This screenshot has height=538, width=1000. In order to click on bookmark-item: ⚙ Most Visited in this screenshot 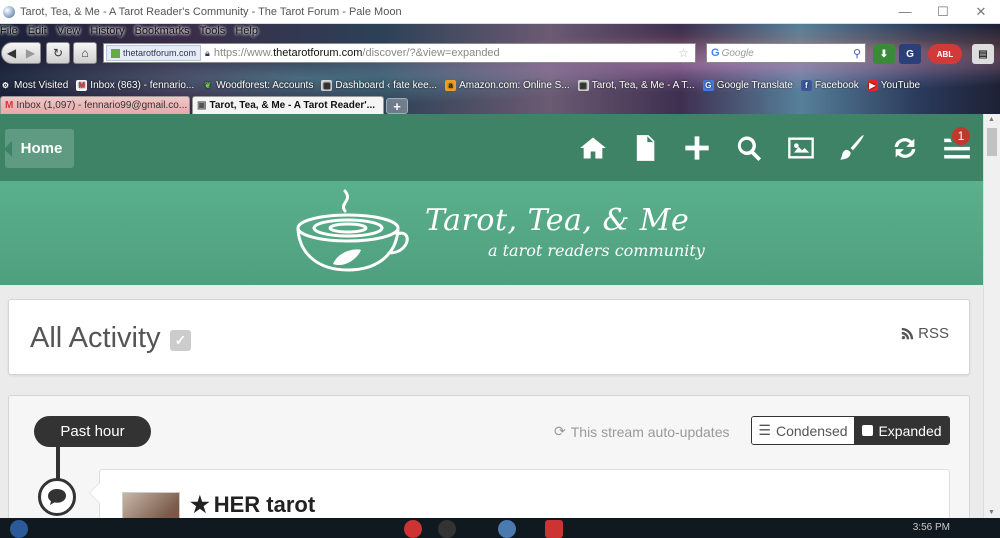, I will do `click(34, 85)`.